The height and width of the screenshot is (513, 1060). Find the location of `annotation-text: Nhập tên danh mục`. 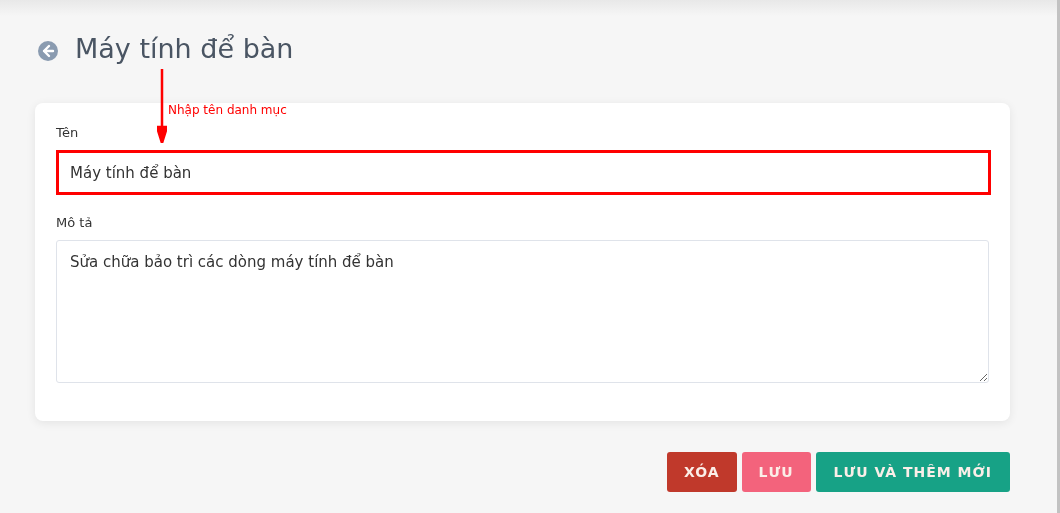

annotation-text: Nhập tên danh mục is located at coordinates (227, 110).